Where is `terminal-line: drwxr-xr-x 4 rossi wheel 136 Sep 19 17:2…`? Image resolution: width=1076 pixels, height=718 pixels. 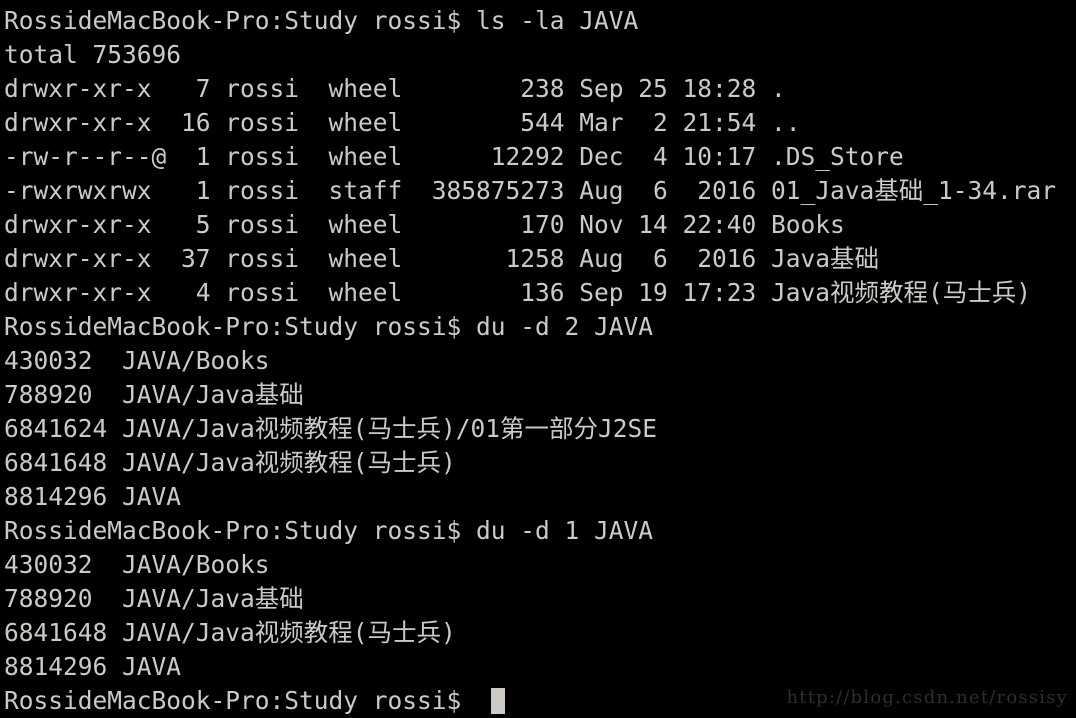 terminal-line: drwxr-xr-x 4 rossi wheel 136 Sep 19 17:2… is located at coordinates (540, 293).